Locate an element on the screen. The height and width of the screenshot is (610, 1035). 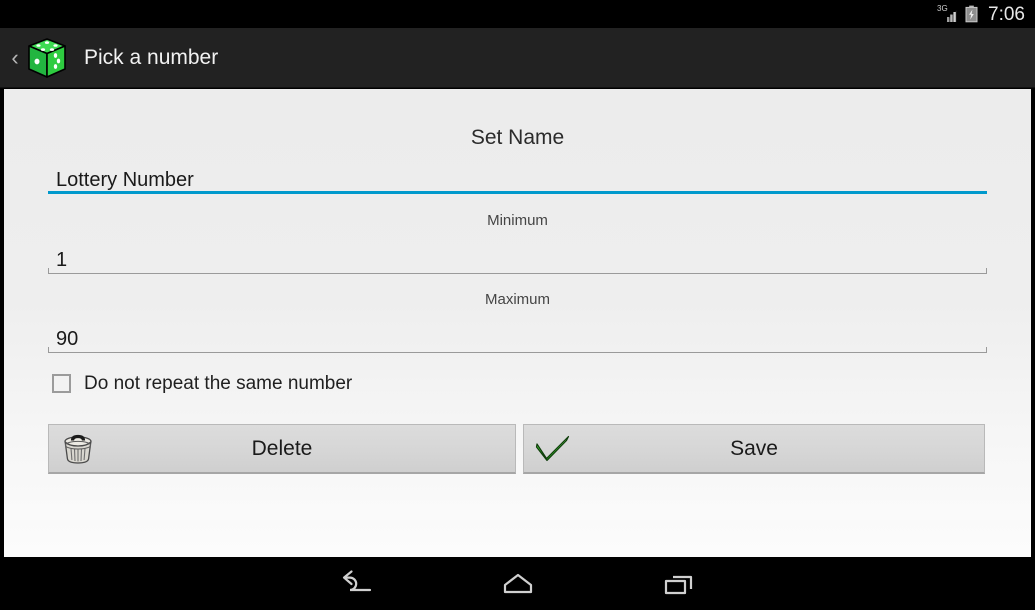
delete-button-label: Delete is located at coordinates (282, 448).